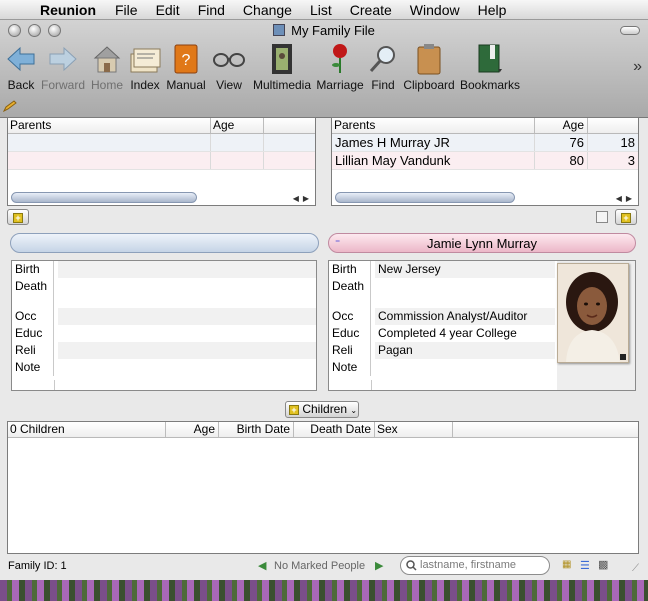 The image size is (648, 601). Describe the element at coordinates (465, 269) in the screenshot. I see `field-value: New Jersey` at that location.